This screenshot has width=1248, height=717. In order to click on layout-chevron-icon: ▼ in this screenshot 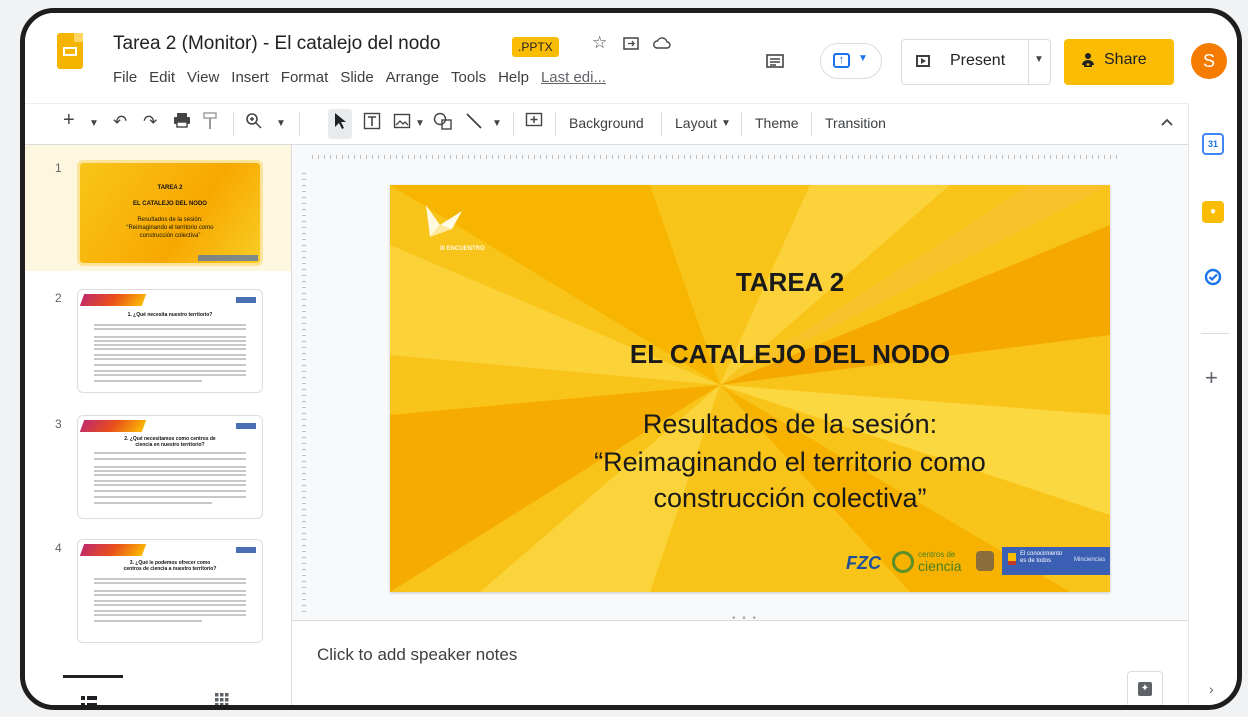, I will do `click(726, 123)`.